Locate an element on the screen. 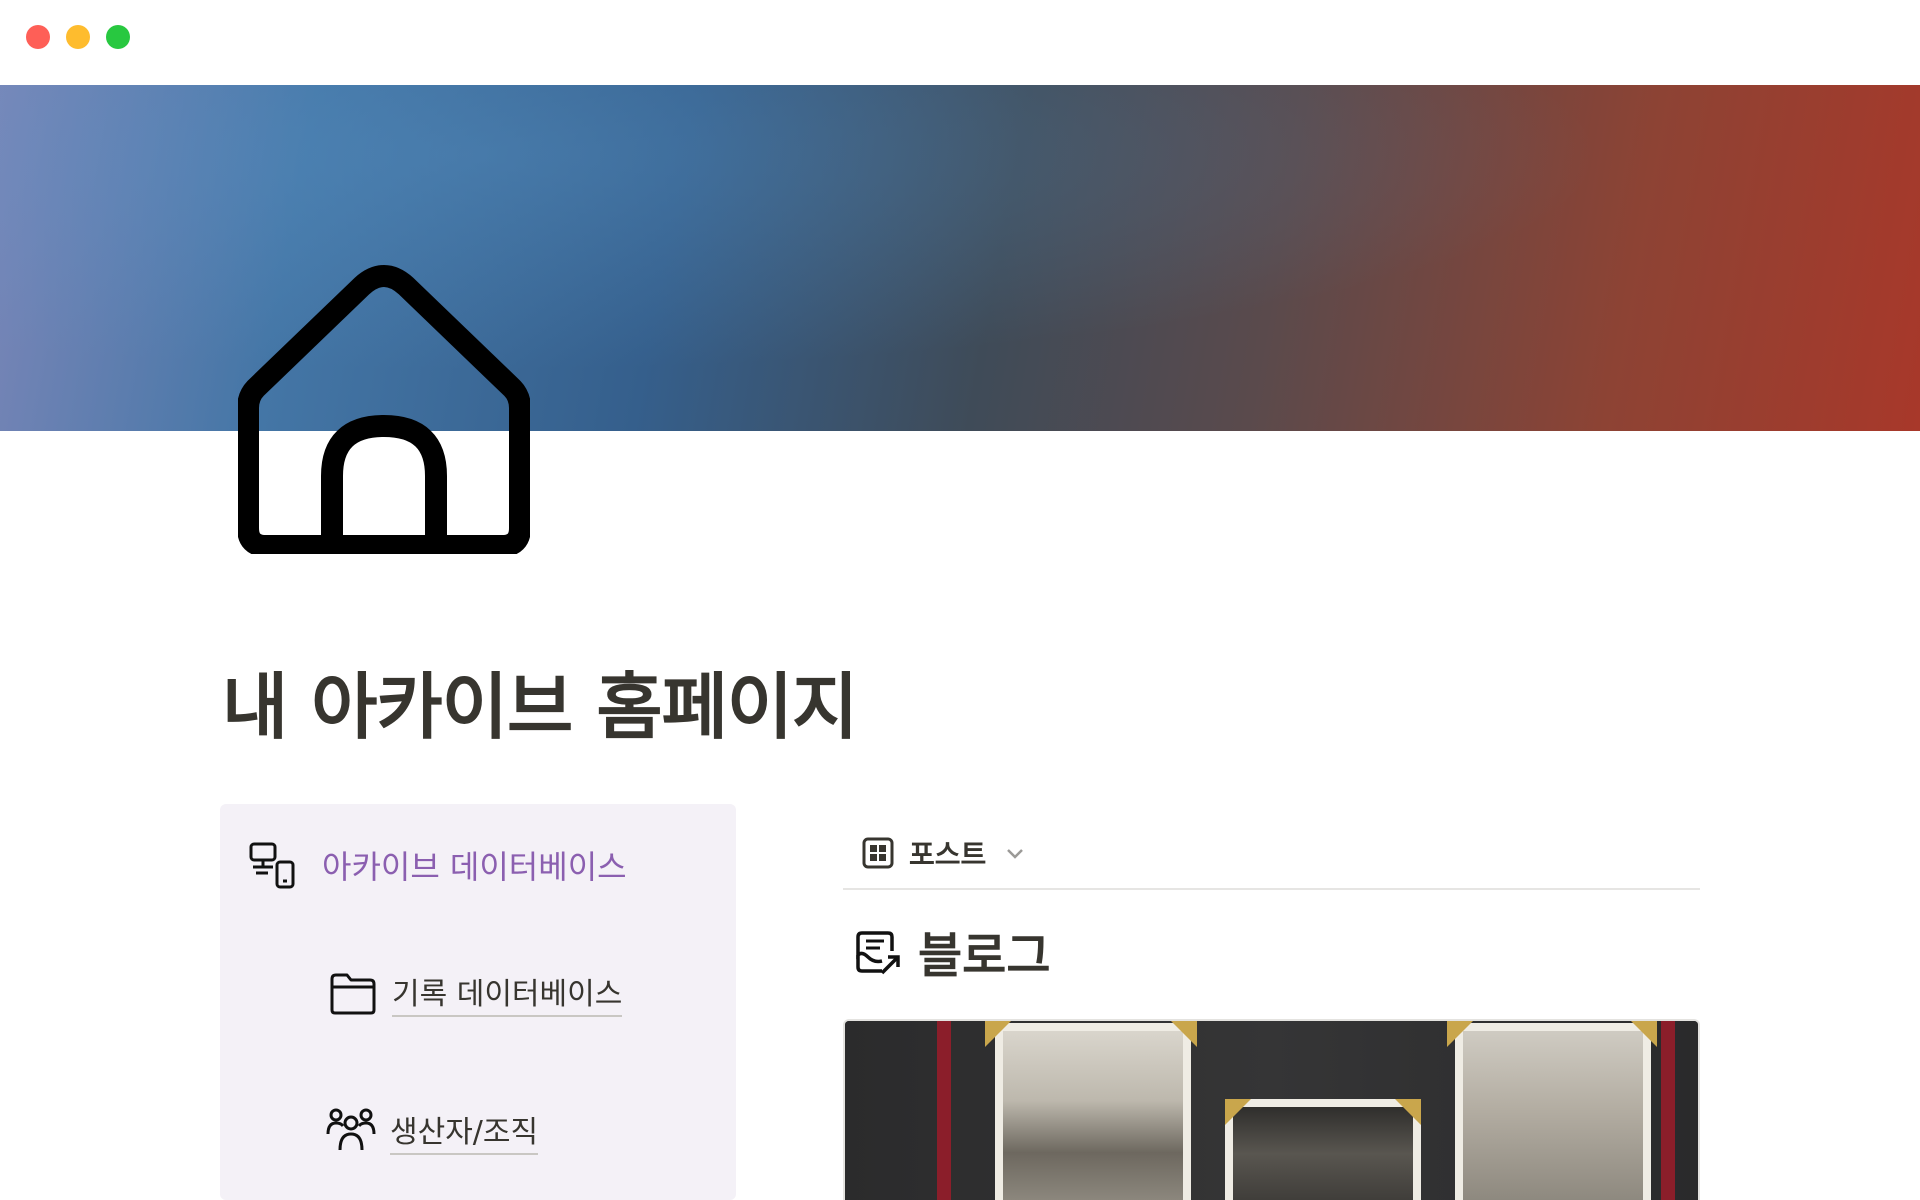  page-title: 내 아카이브 홈페이지 is located at coordinates (540, 700).